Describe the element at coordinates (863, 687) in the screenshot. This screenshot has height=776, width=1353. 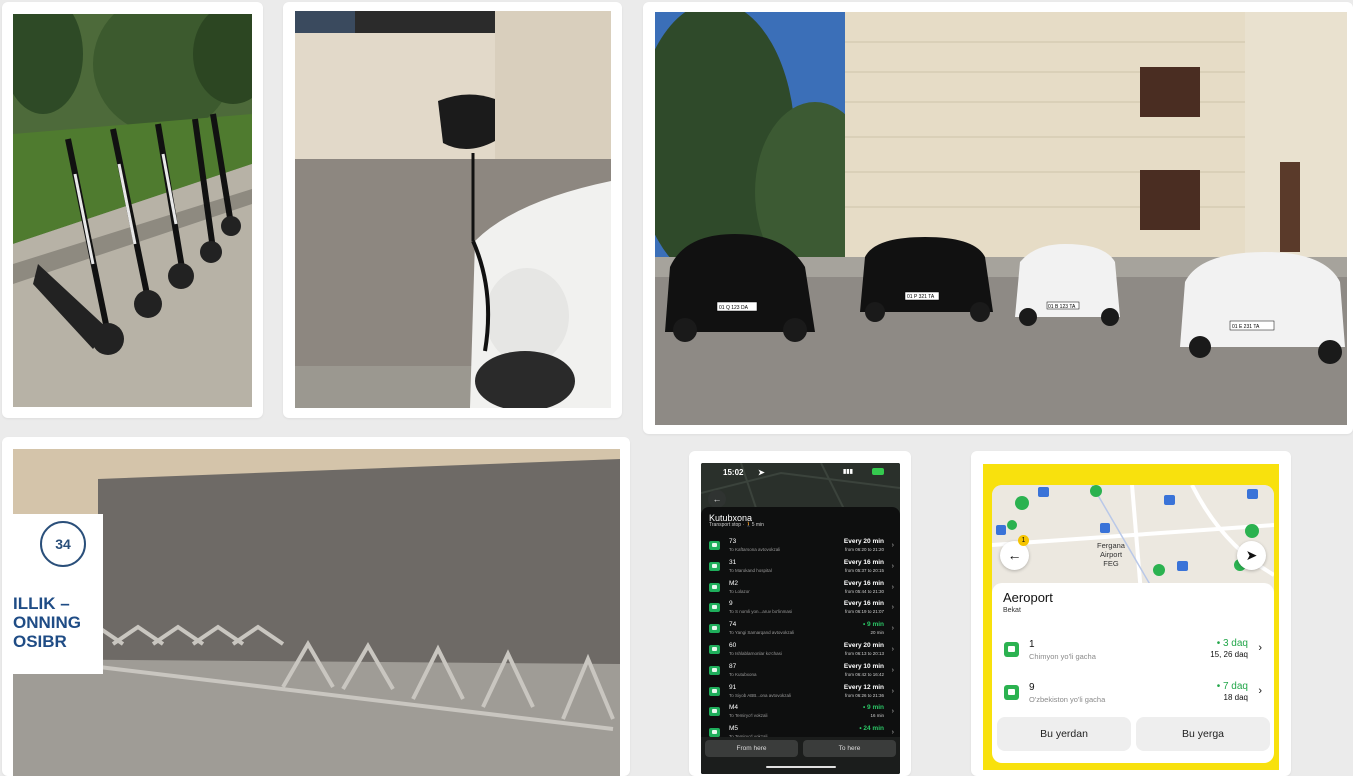
I see `route-frequency: Every 12 min` at that location.